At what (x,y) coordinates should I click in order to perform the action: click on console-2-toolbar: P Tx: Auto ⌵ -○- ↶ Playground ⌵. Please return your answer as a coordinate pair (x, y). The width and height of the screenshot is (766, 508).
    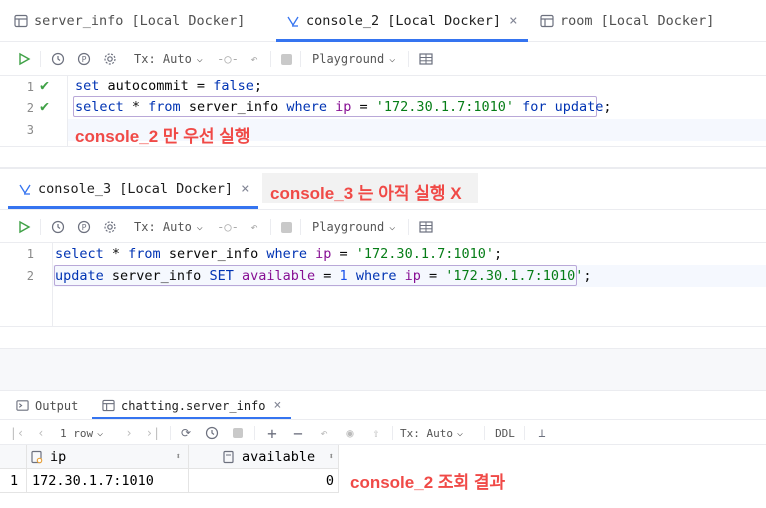
    Looking at the image, I should click on (383, 59).